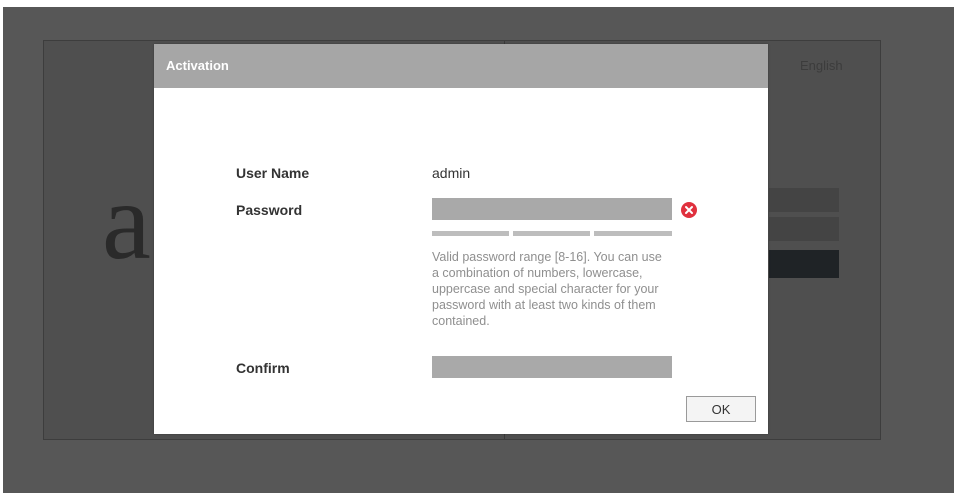 The height and width of the screenshot is (496, 956). What do you see at coordinates (263, 368) in the screenshot?
I see `confirm-label: Confirm` at bounding box center [263, 368].